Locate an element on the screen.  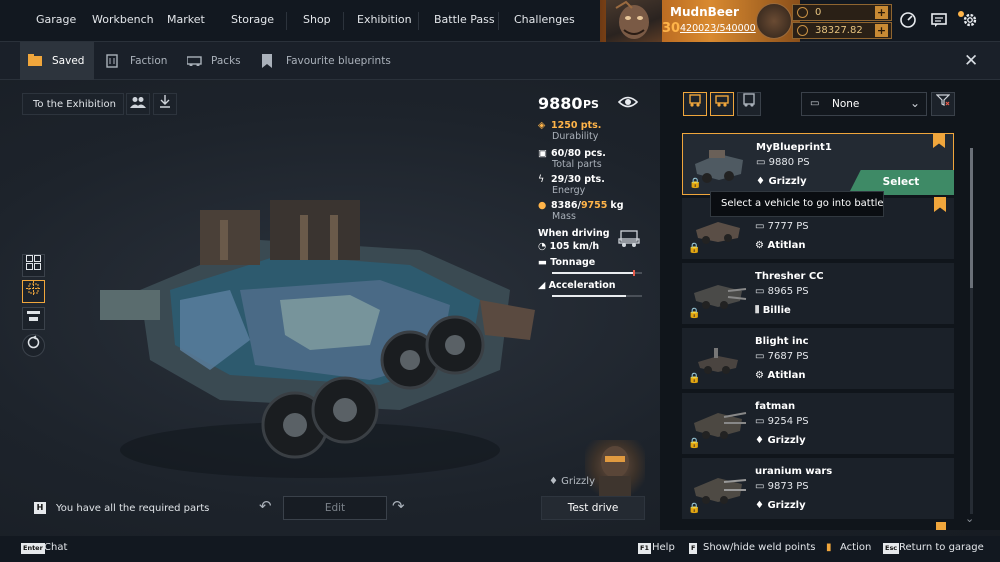
filter-truck-icon is located at coordinates (749, 104).